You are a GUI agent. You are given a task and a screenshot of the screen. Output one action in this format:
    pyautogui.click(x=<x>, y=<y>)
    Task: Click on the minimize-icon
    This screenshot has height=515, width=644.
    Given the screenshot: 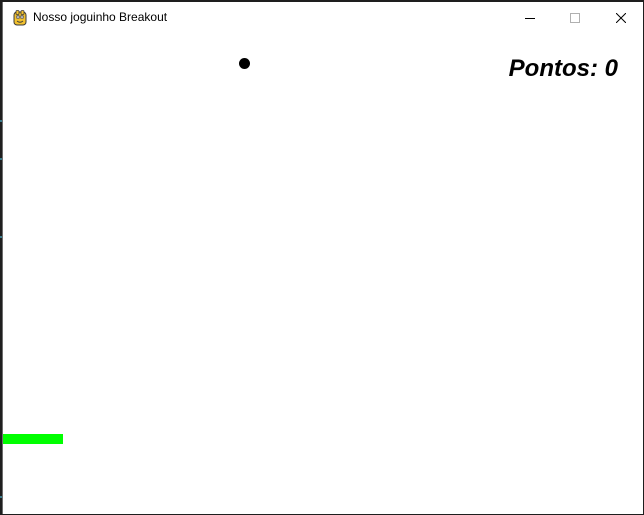 What is the action you would take?
    pyautogui.click(x=530, y=17)
    